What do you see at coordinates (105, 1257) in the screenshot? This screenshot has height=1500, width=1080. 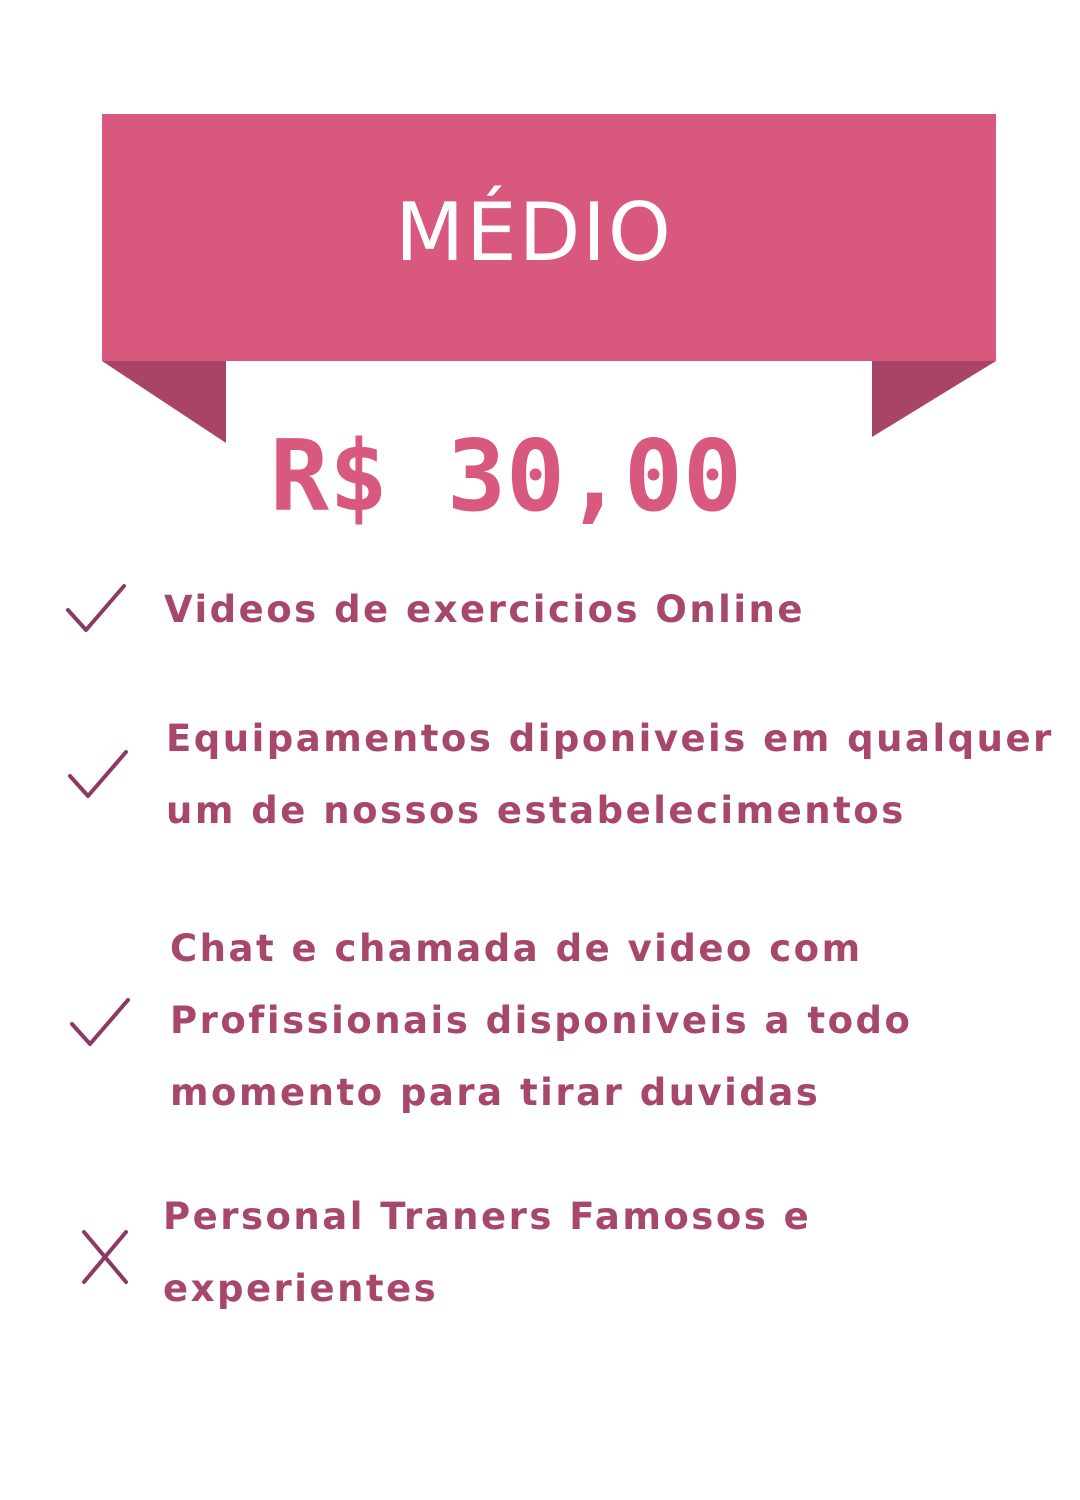 I see `cross-icon` at bounding box center [105, 1257].